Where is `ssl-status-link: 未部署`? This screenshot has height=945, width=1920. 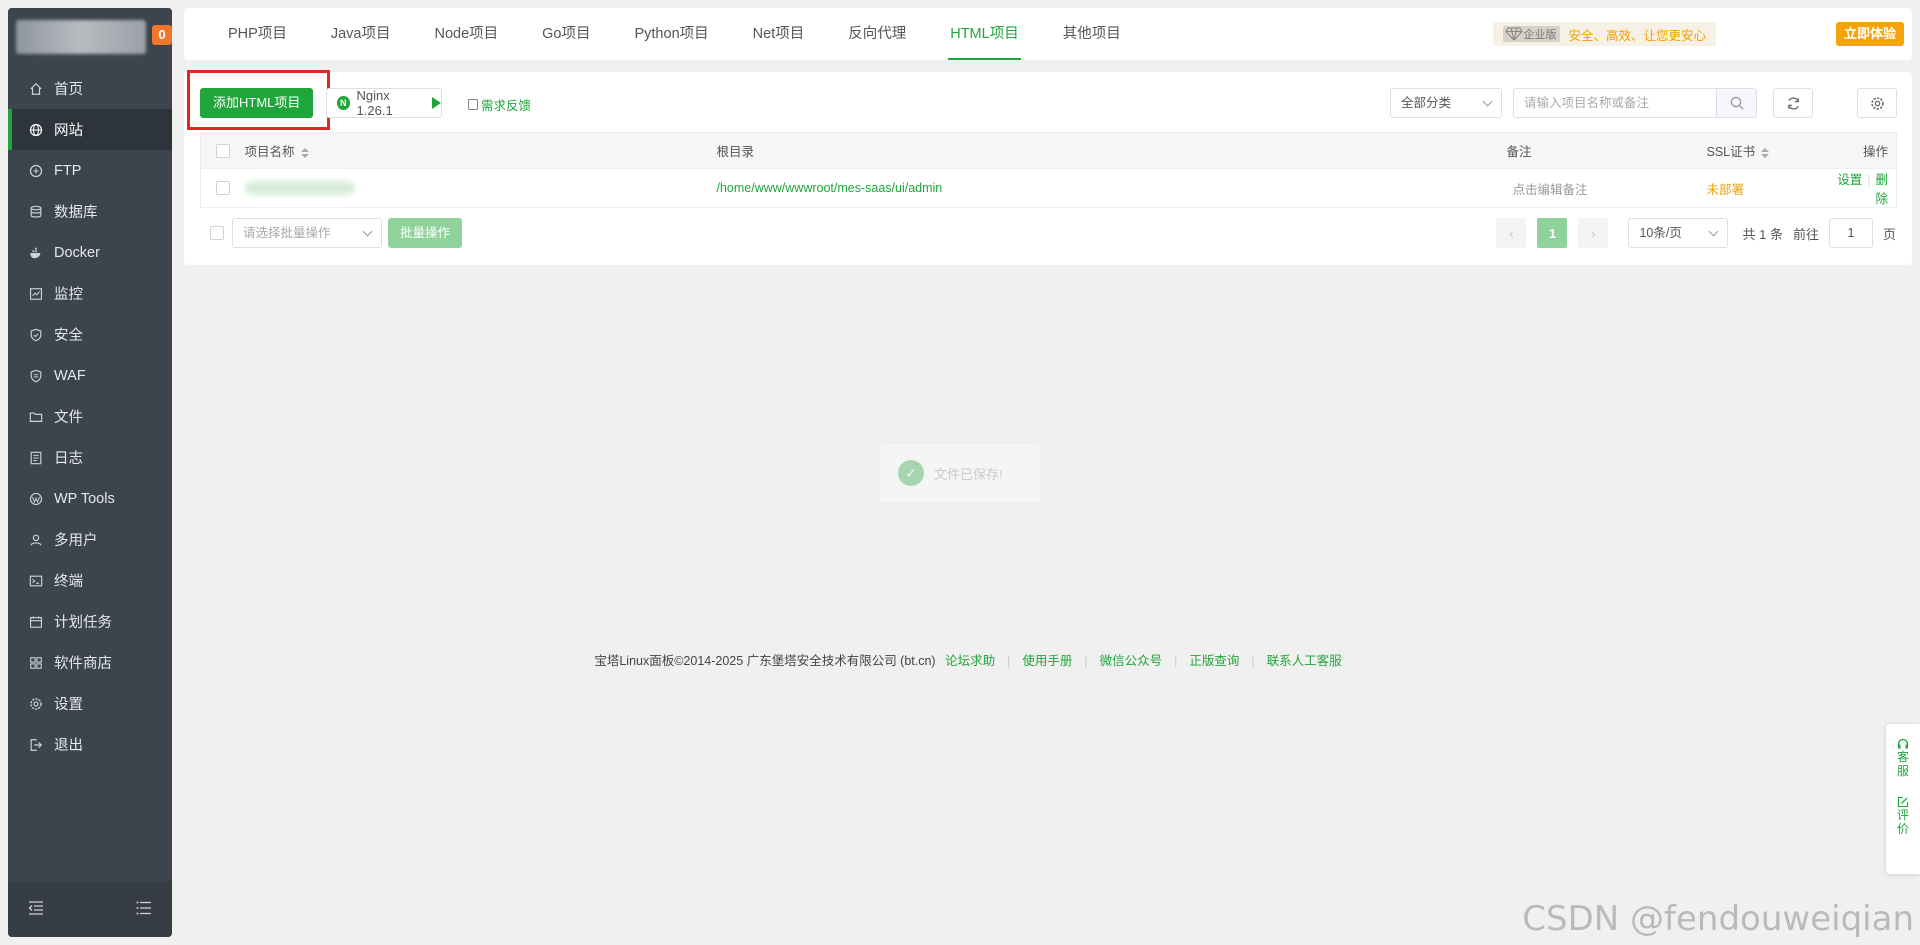 ssl-status-link: 未部署 is located at coordinates (1726, 190).